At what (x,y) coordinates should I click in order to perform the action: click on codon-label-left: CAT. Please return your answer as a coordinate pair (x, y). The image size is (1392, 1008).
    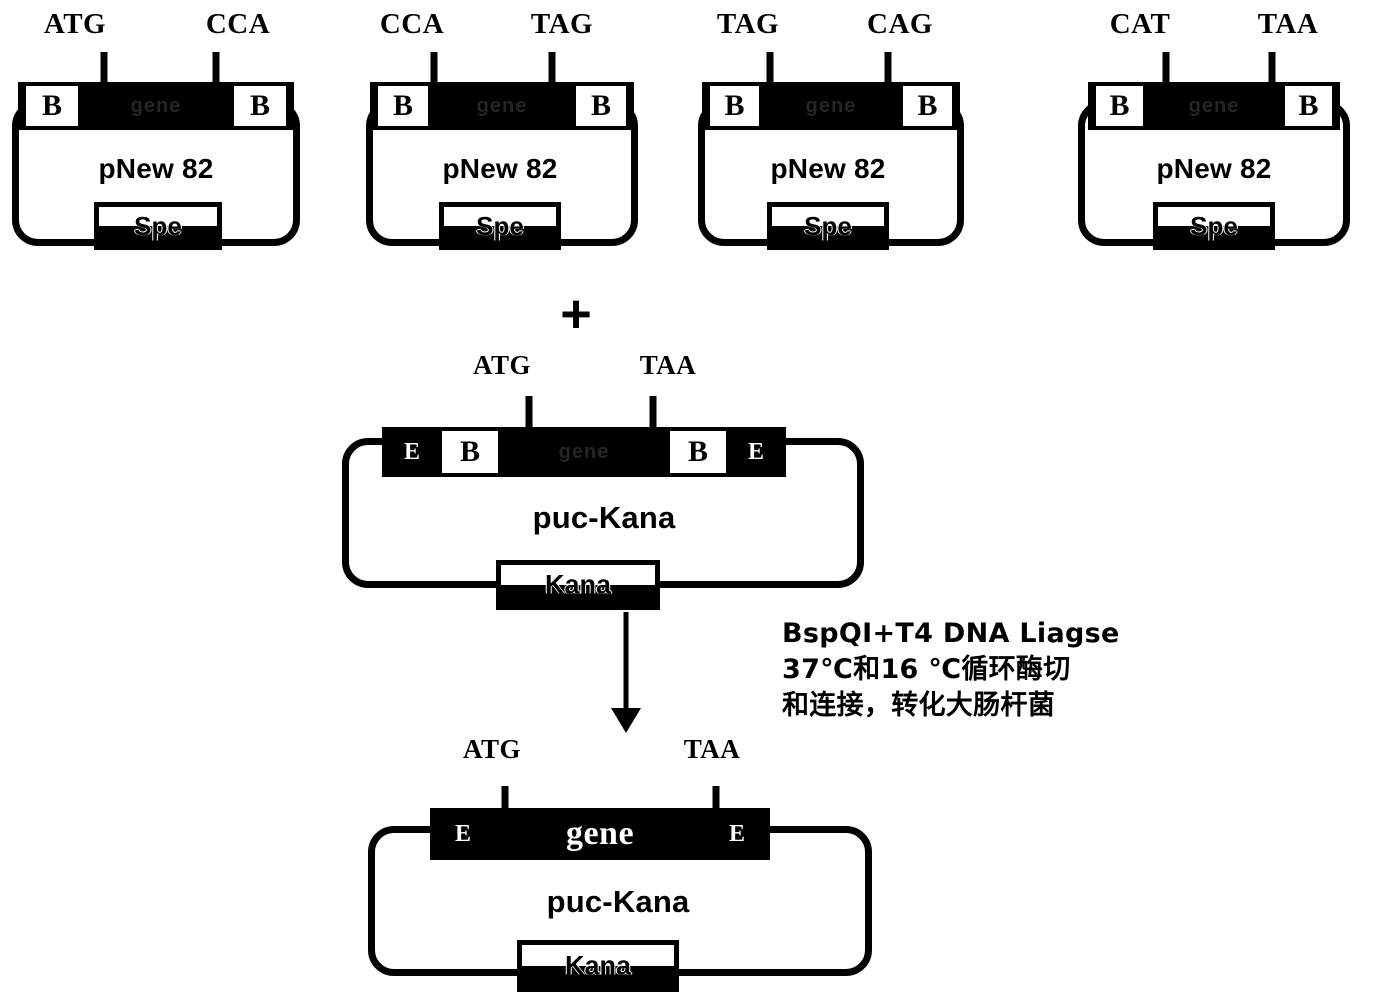
    Looking at the image, I should click on (1140, 24).